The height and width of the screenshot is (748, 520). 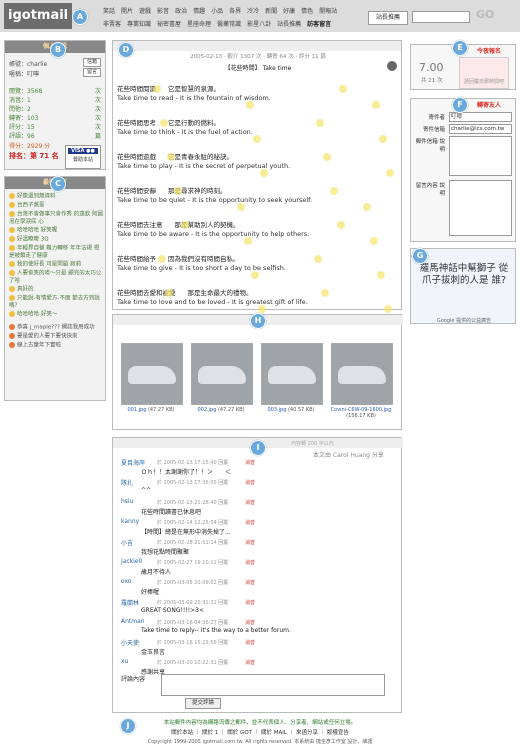 I want to click on latest-item-text: 台灣不會做事只會作秀 的遠欽 阿國泡在學淚底 心, so click(x=56, y=218).